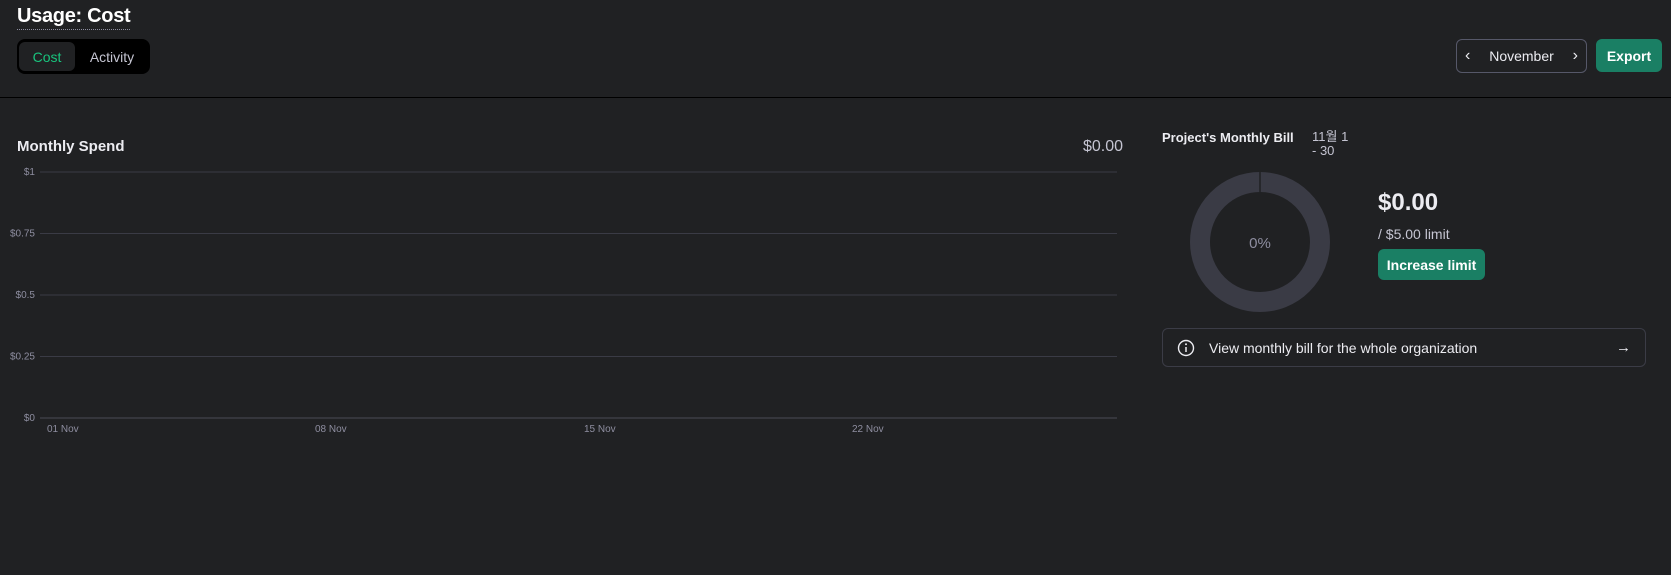 Image resolution: width=1671 pixels, height=575 pixels. Describe the element at coordinates (835, 97) in the screenshot. I see `header-divider` at that location.